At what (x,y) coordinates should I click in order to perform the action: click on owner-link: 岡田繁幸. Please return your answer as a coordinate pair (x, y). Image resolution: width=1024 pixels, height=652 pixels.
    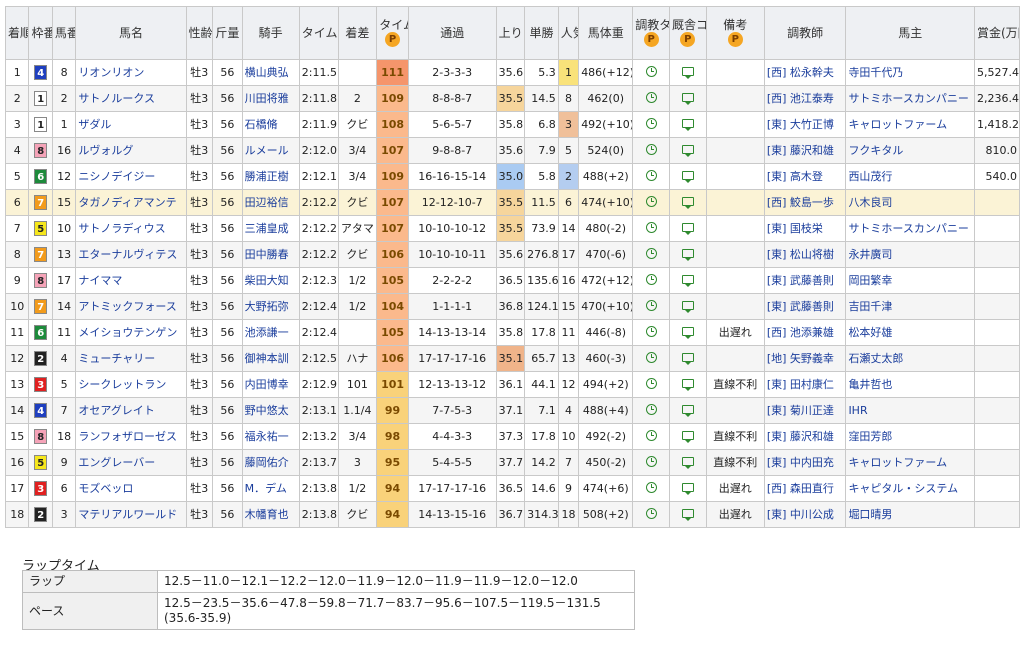
    Looking at the image, I should click on (910, 280).